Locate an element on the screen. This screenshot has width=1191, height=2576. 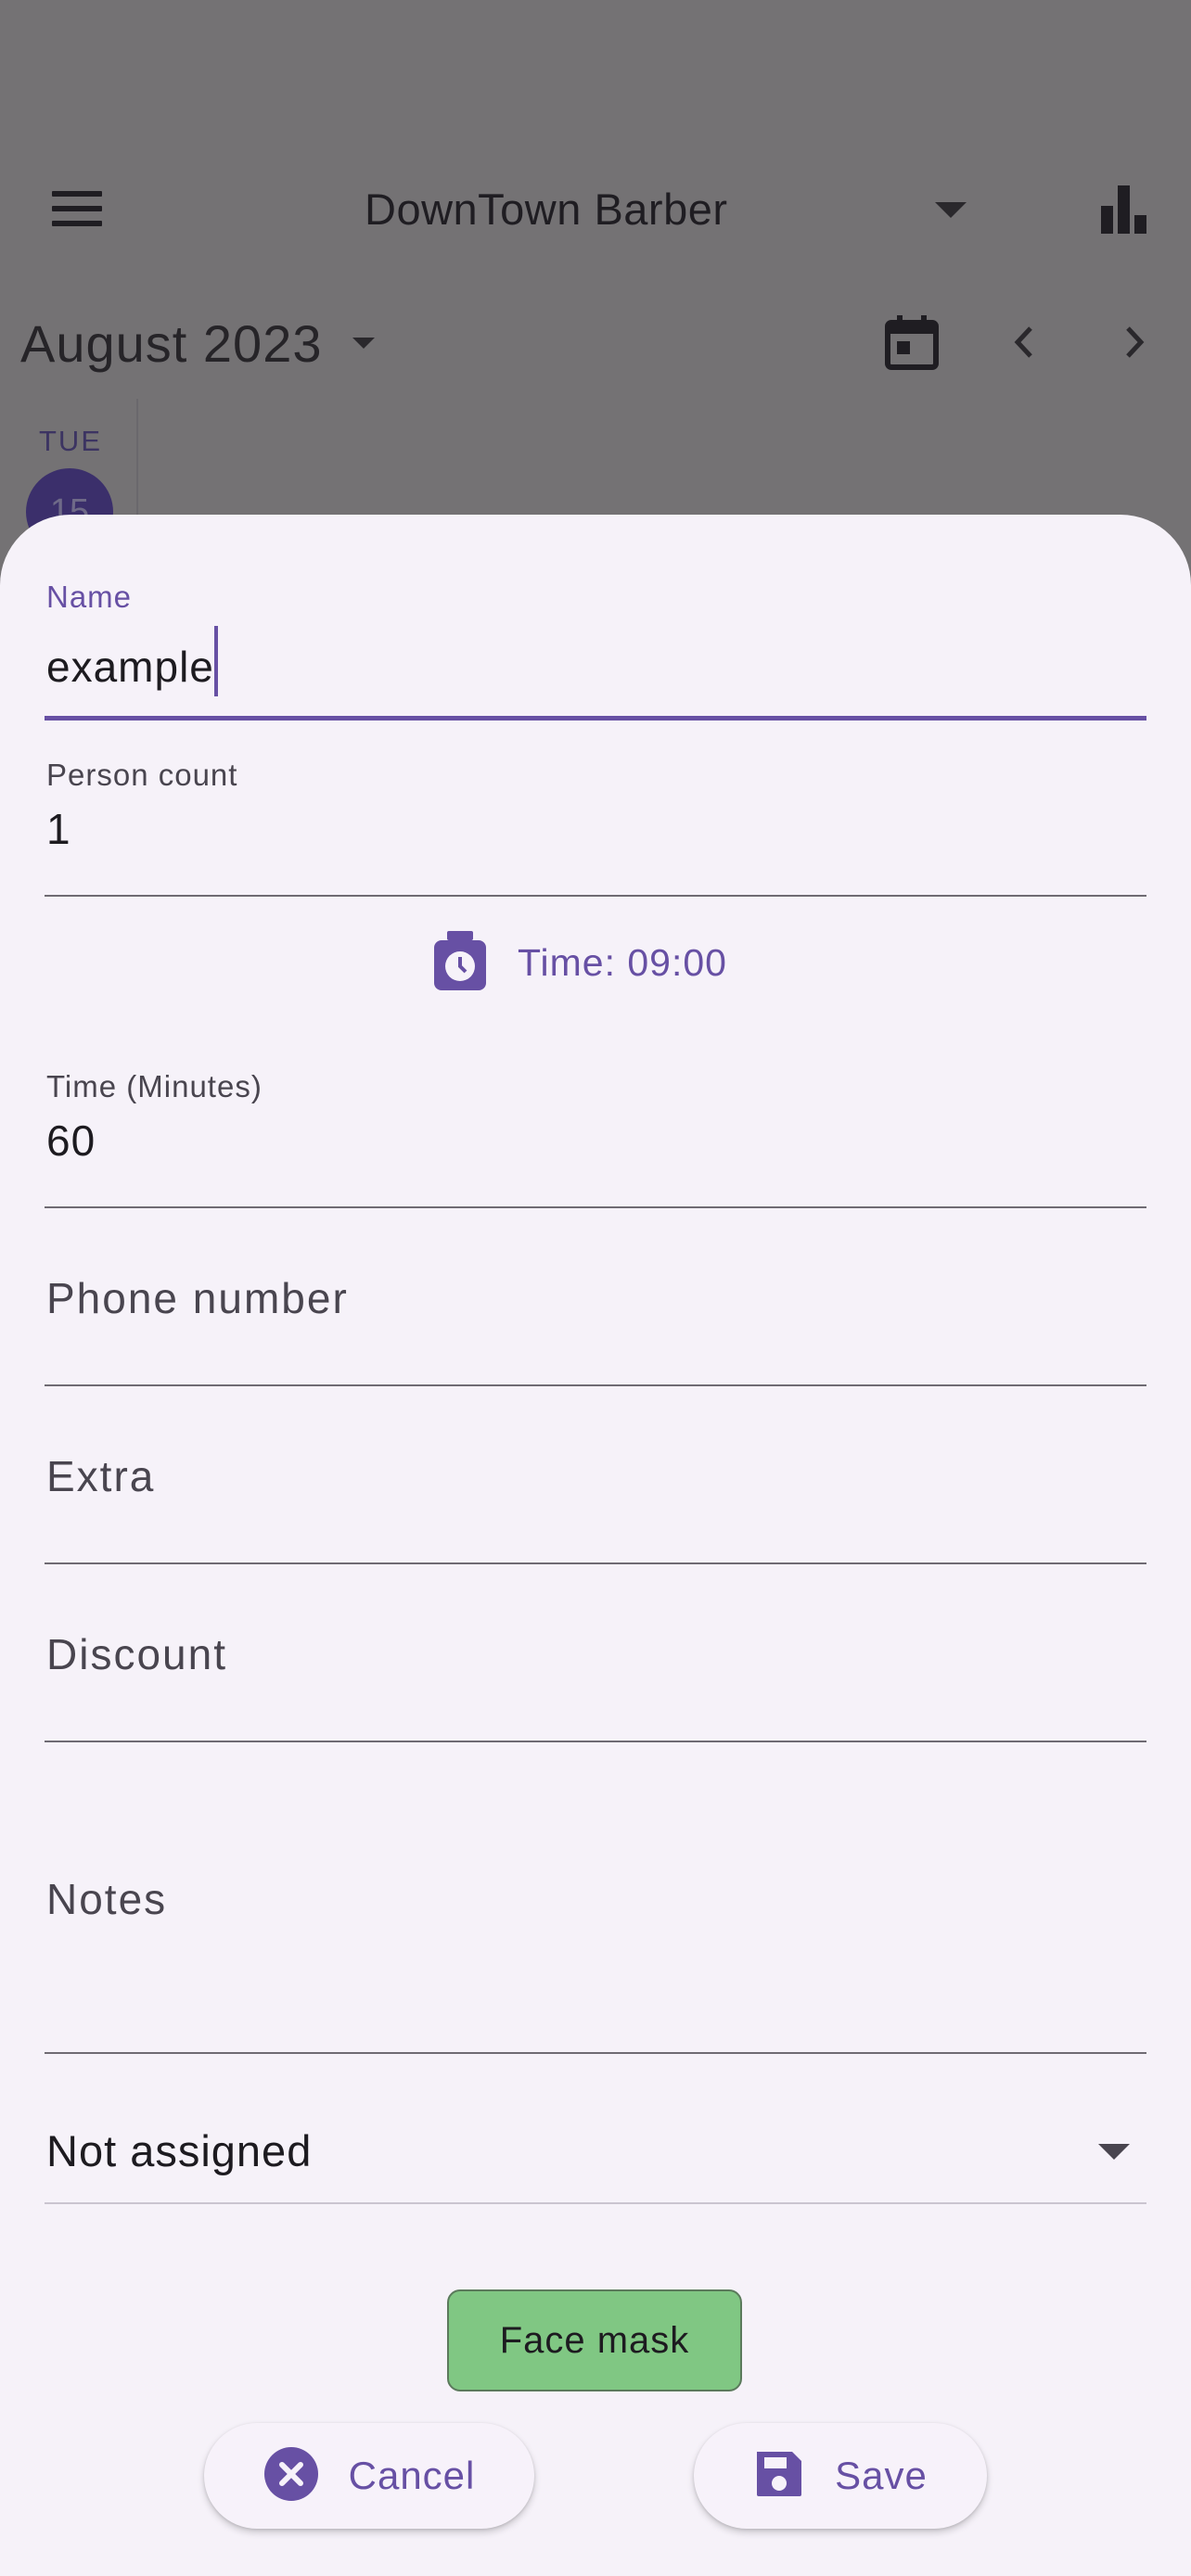
name-input: example is located at coordinates (132, 661).